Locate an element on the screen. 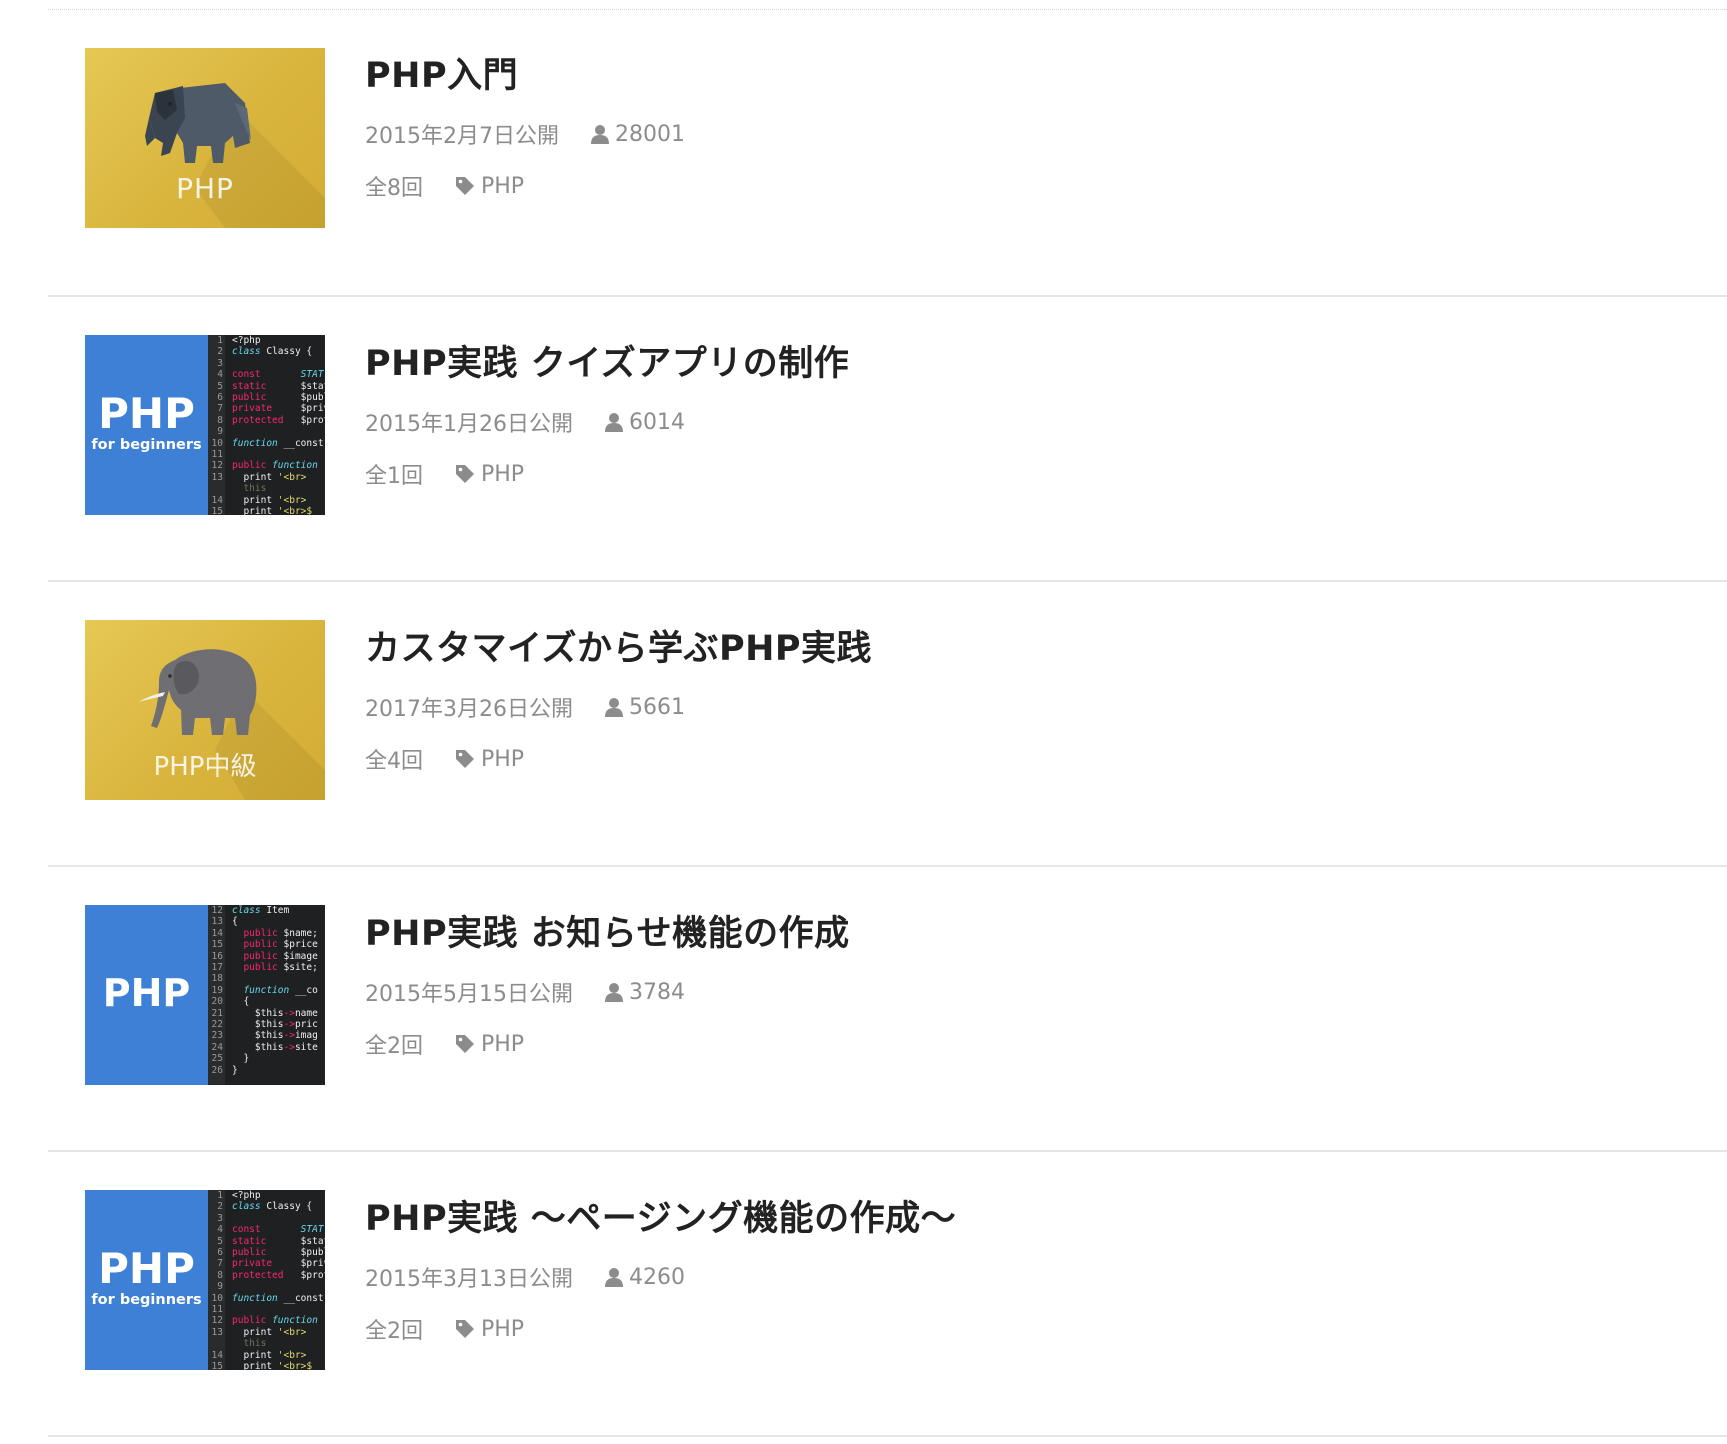  course-title: PHP入門 is located at coordinates (441, 76).